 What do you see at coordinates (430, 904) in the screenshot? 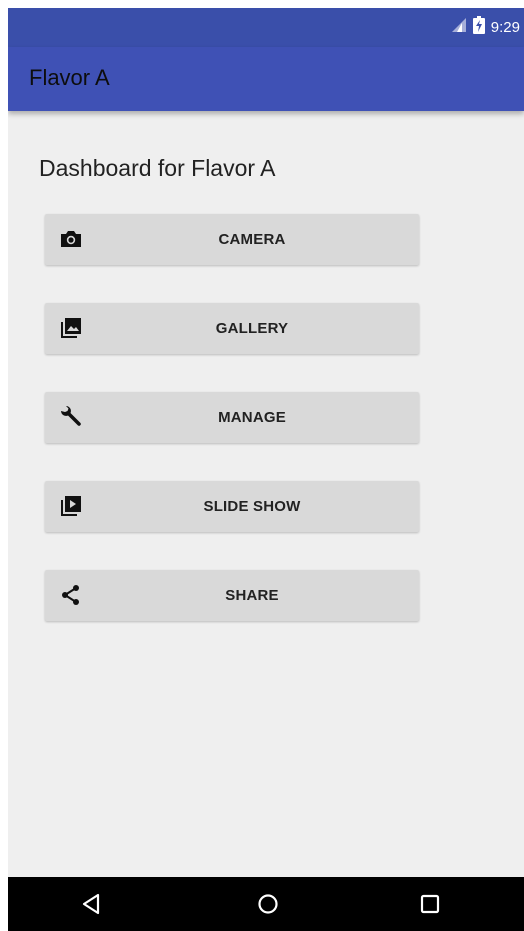
I see `recents-icon` at bounding box center [430, 904].